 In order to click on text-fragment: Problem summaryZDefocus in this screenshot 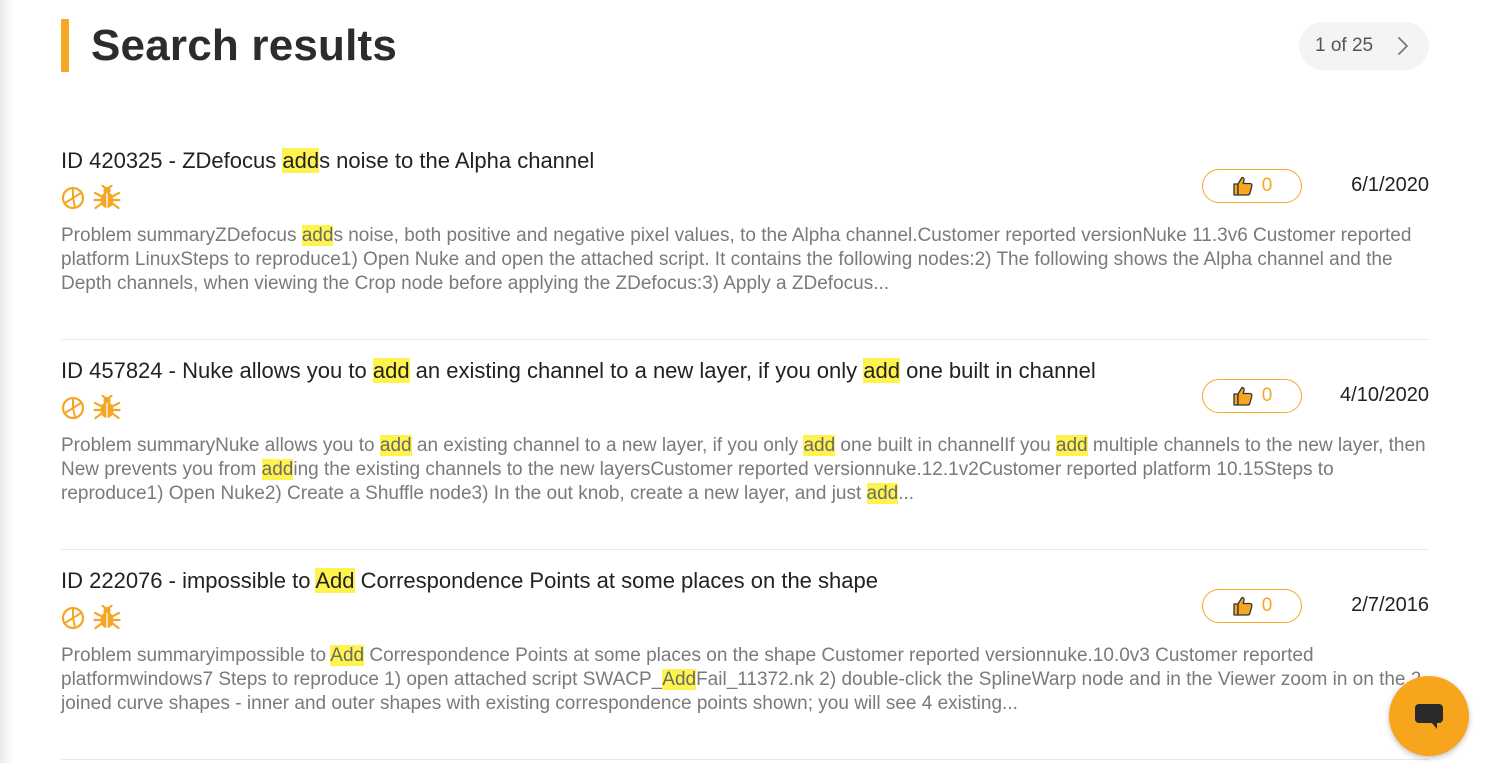, I will do `click(181, 235)`.